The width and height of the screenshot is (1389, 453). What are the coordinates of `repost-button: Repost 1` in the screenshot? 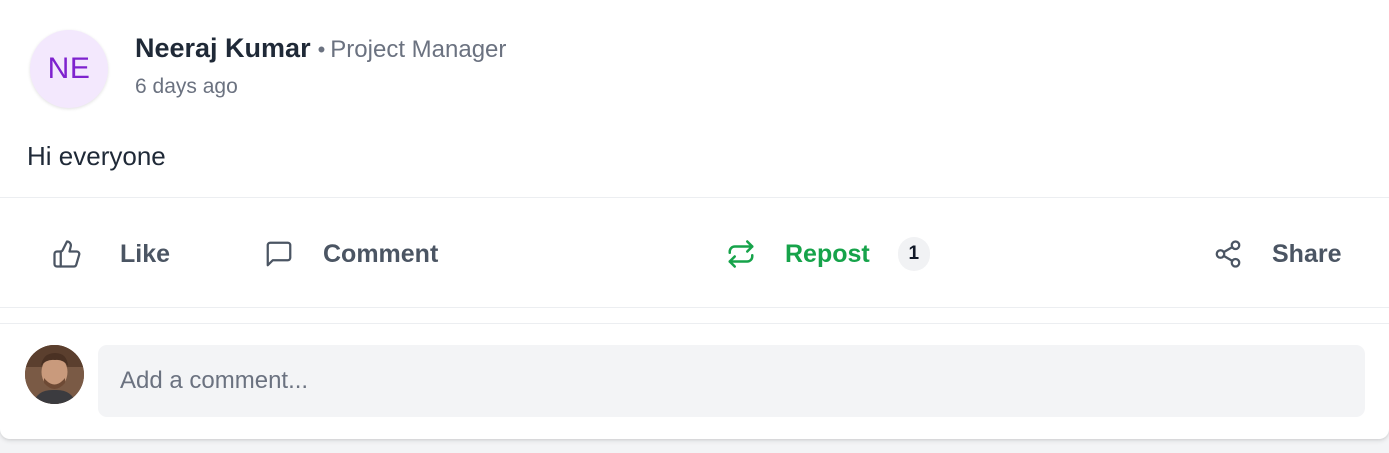 It's located at (828, 254).